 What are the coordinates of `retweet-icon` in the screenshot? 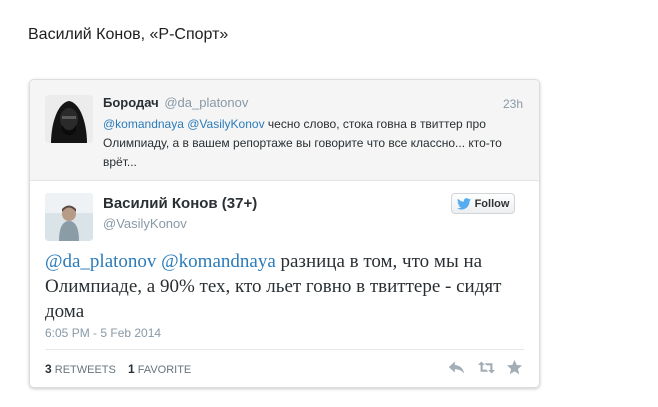 It's located at (486, 367).